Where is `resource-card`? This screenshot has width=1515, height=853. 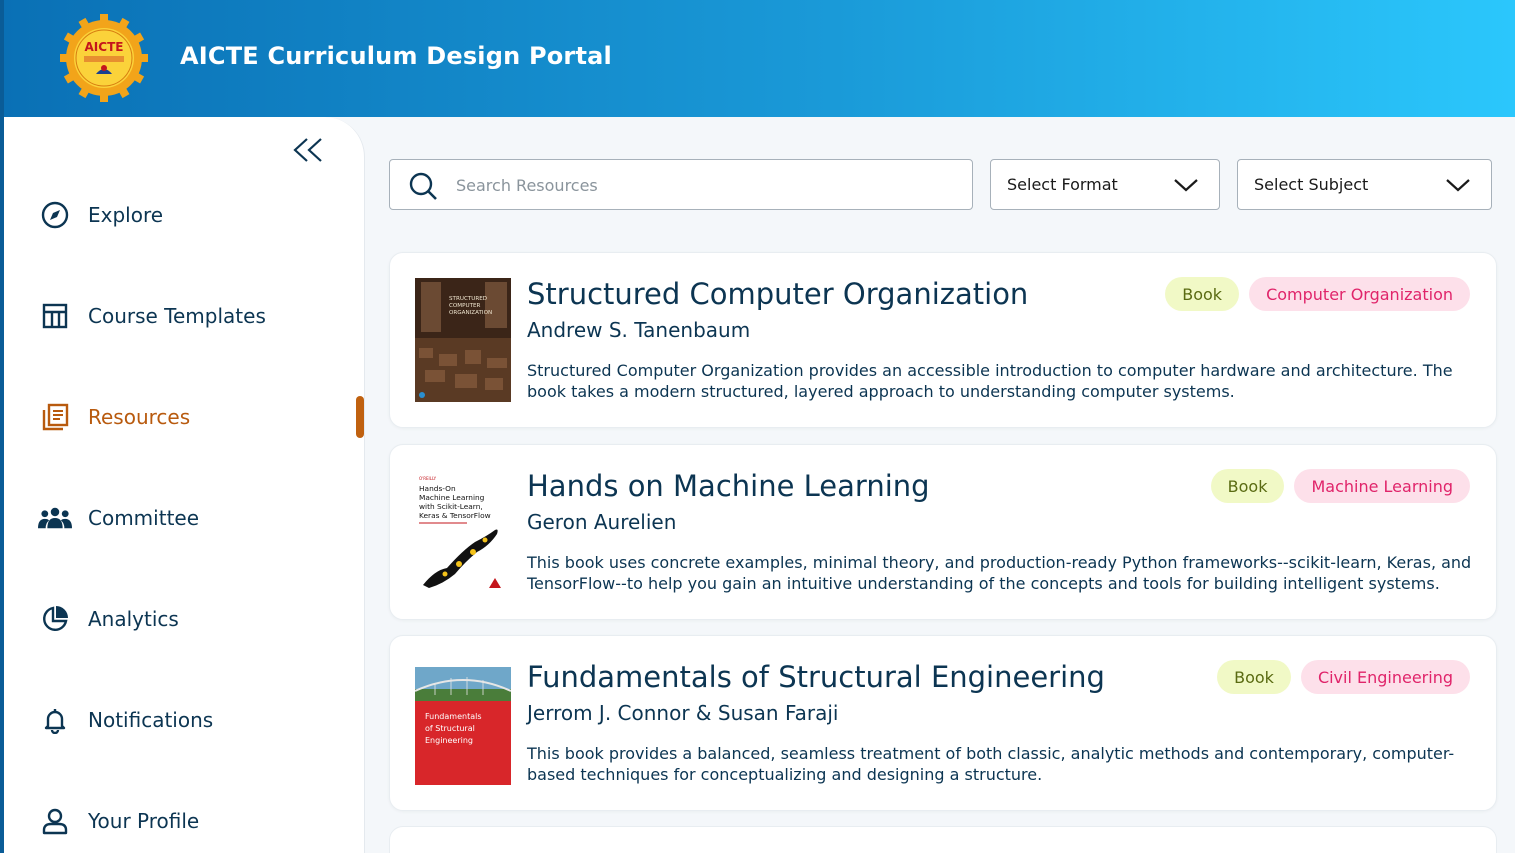 resource-card is located at coordinates (943, 839).